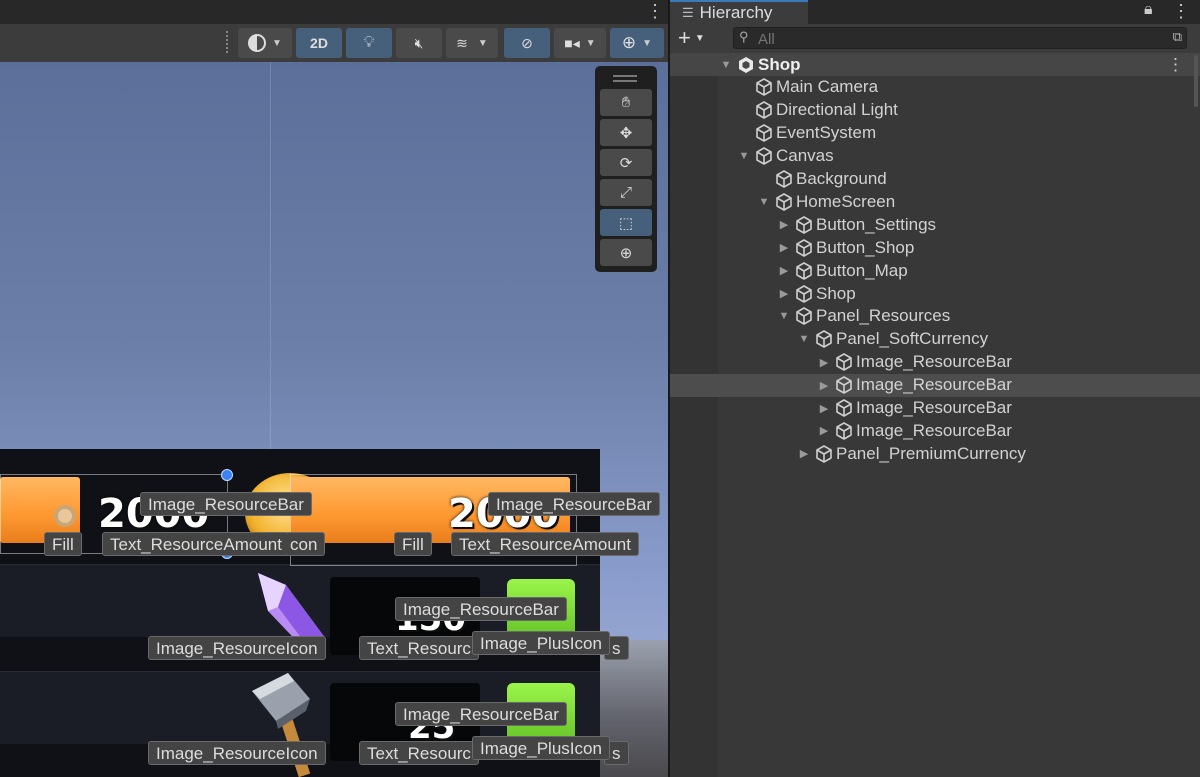  Describe the element at coordinates (626, 192) in the screenshot. I see `scale-tool-button: ⤢` at that location.